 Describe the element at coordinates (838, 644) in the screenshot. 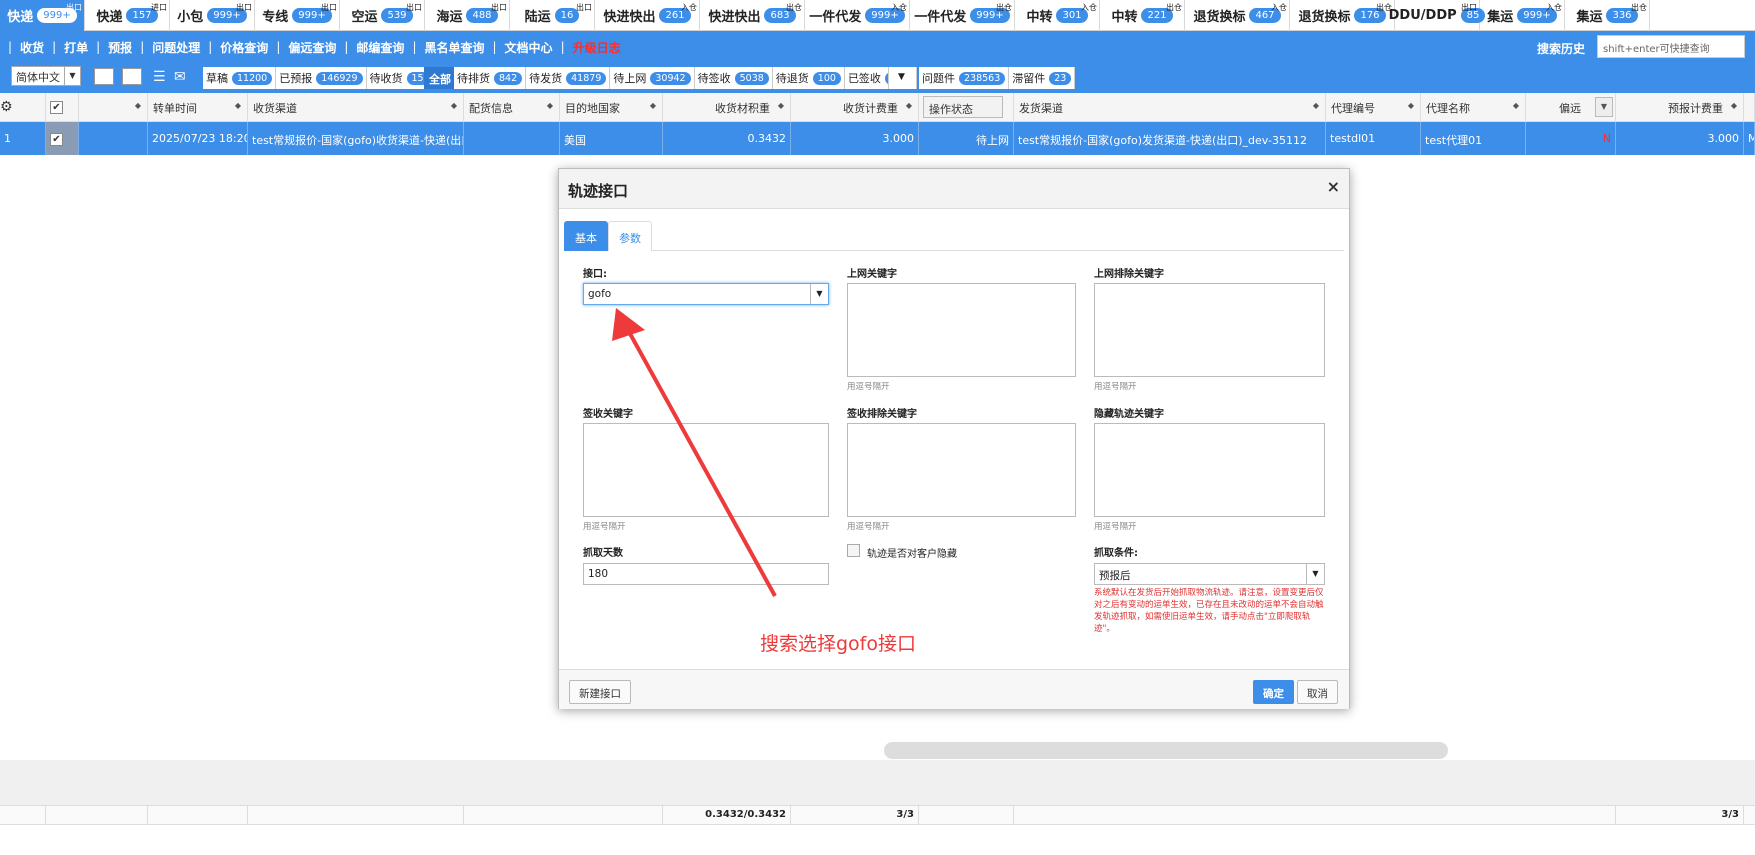

I see `annotation-text: 搜索选择gofo接口` at that location.